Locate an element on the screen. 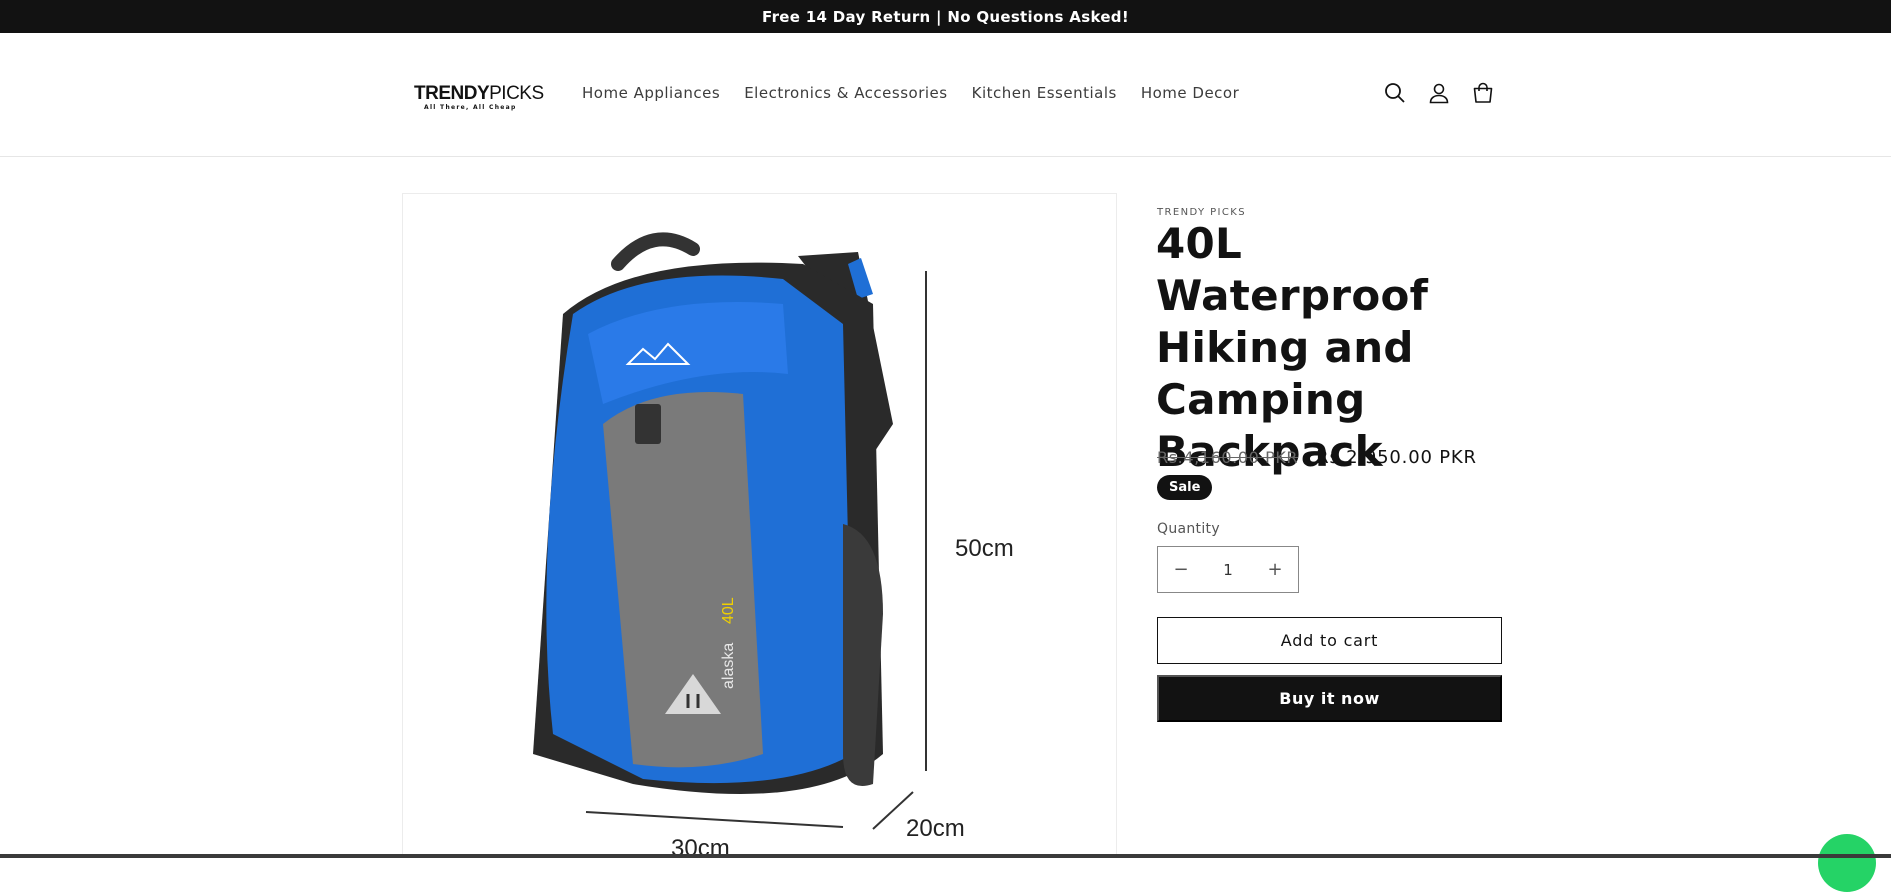 The height and width of the screenshot is (892, 1891). sale-badge: Sale is located at coordinates (1185, 487).